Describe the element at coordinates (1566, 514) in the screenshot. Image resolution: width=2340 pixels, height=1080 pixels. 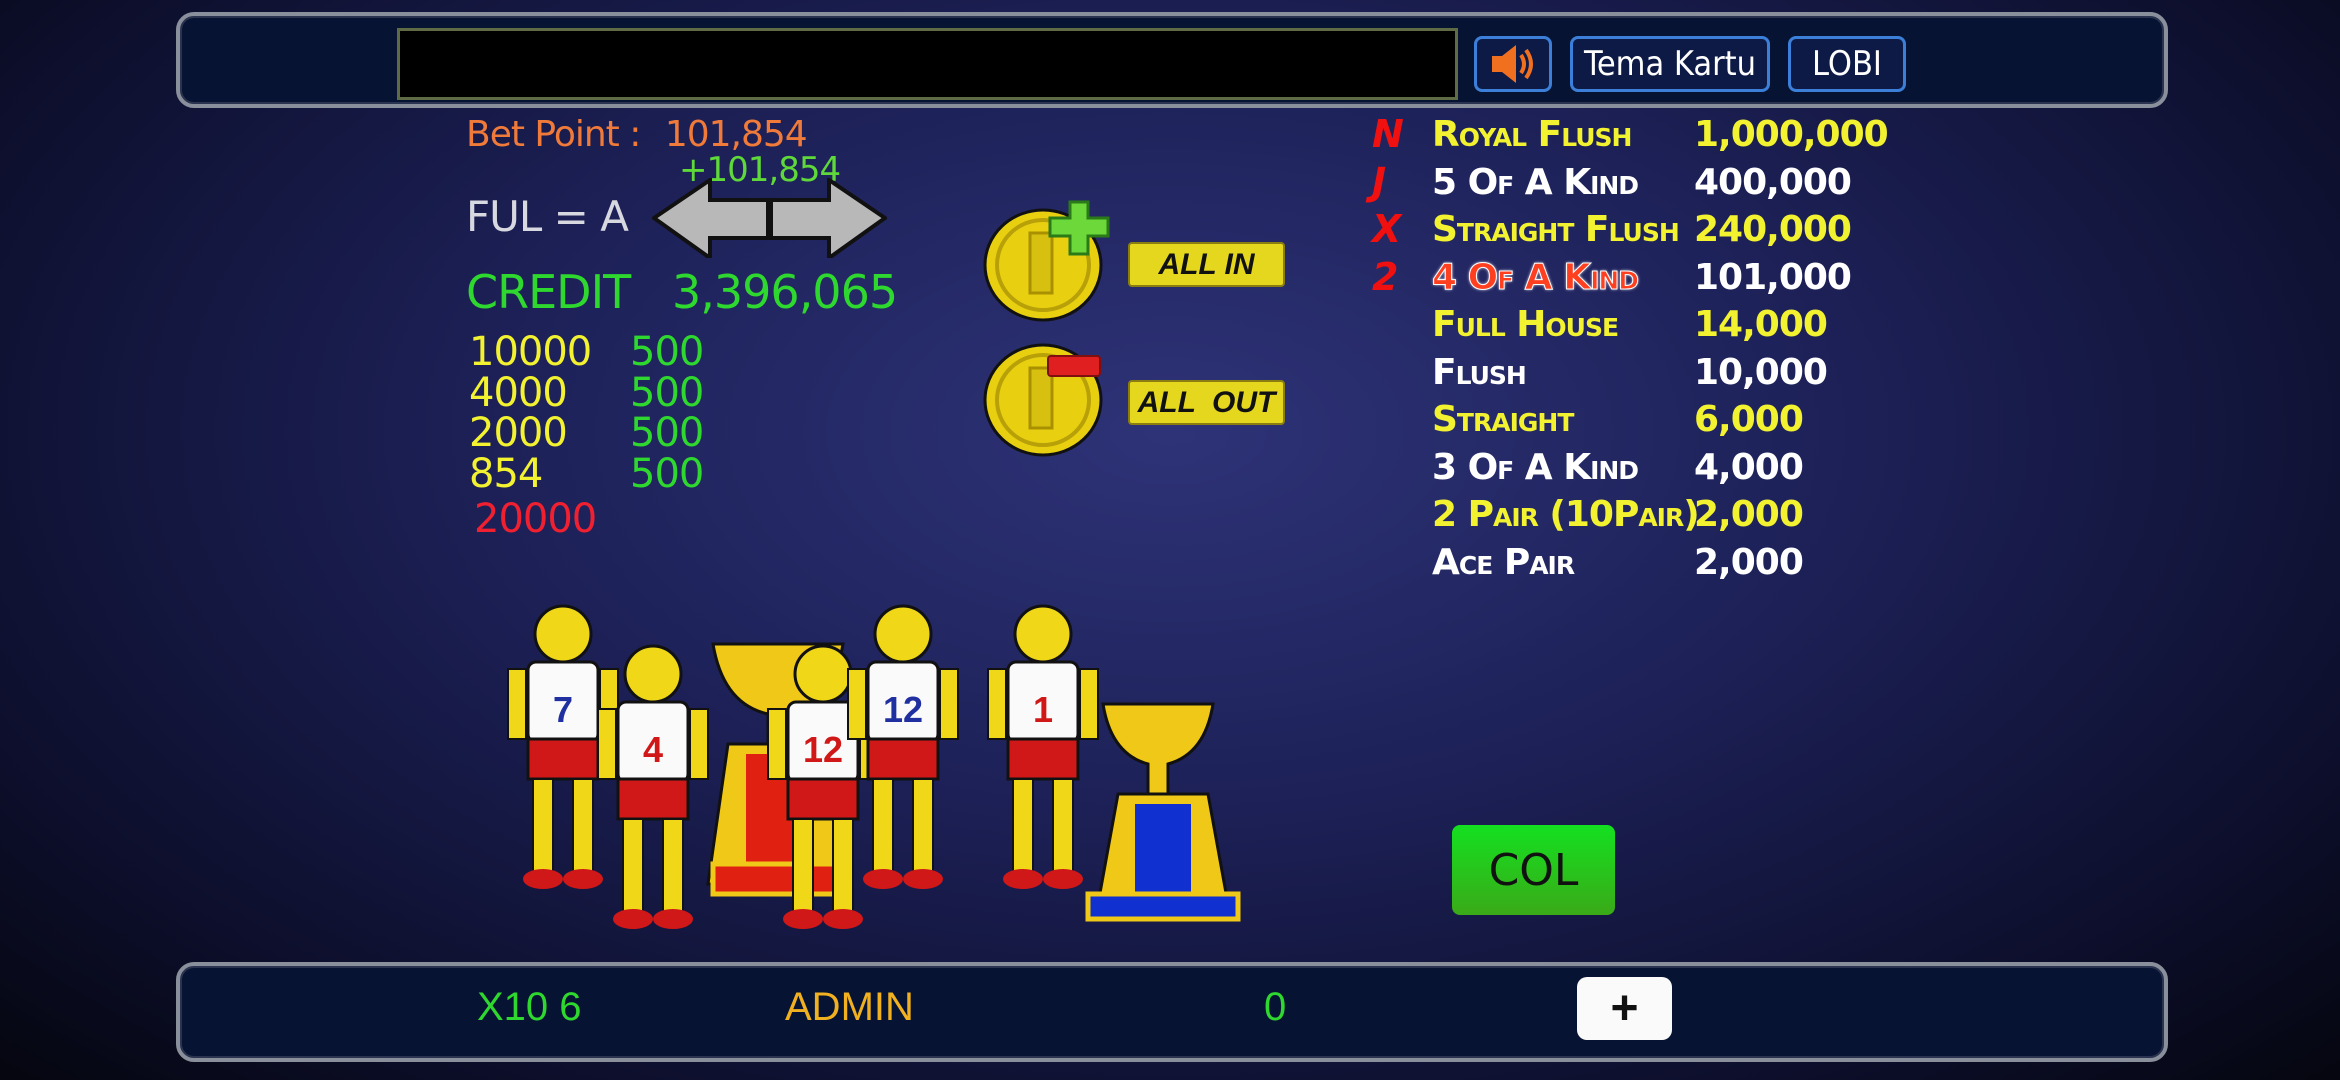
I see `paytable-hand: 2 Pair (10Pair)` at that location.